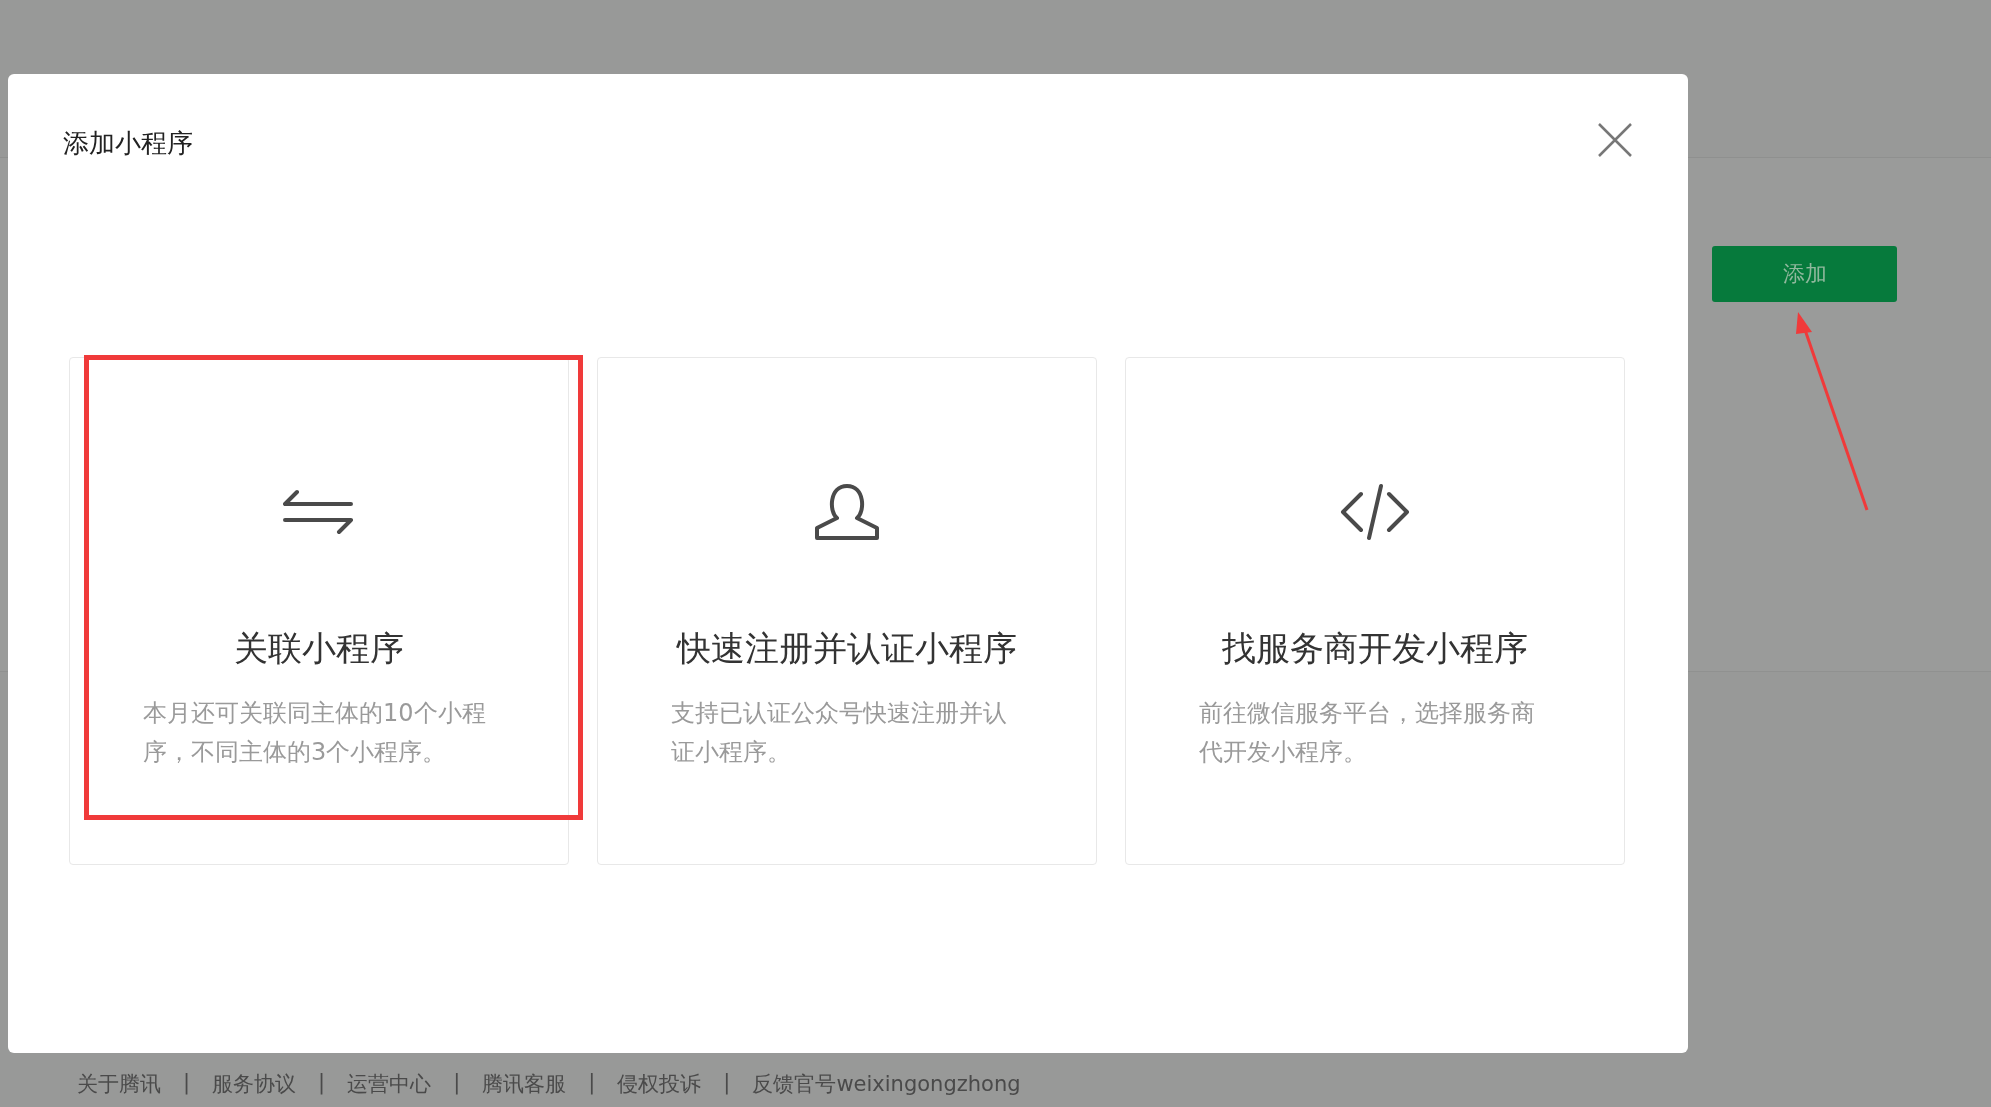 Image resolution: width=1991 pixels, height=1107 pixels. I want to click on footer-link: 腾讯客服, so click(524, 1084).